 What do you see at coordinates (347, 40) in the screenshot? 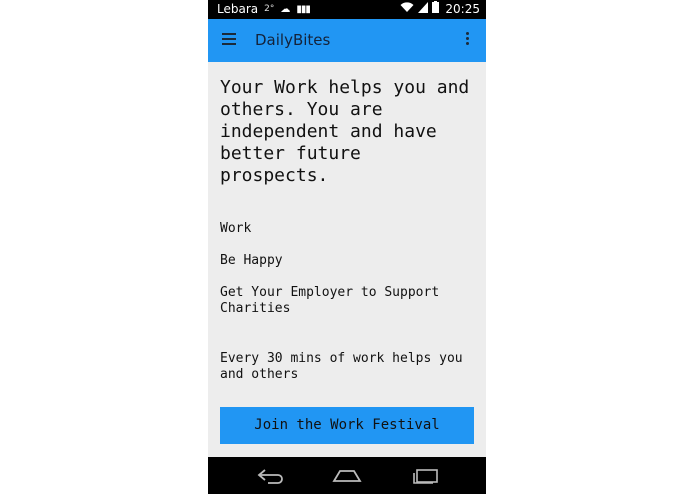
I see `app-bar: DailyBites` at bounding box center [347, 40].